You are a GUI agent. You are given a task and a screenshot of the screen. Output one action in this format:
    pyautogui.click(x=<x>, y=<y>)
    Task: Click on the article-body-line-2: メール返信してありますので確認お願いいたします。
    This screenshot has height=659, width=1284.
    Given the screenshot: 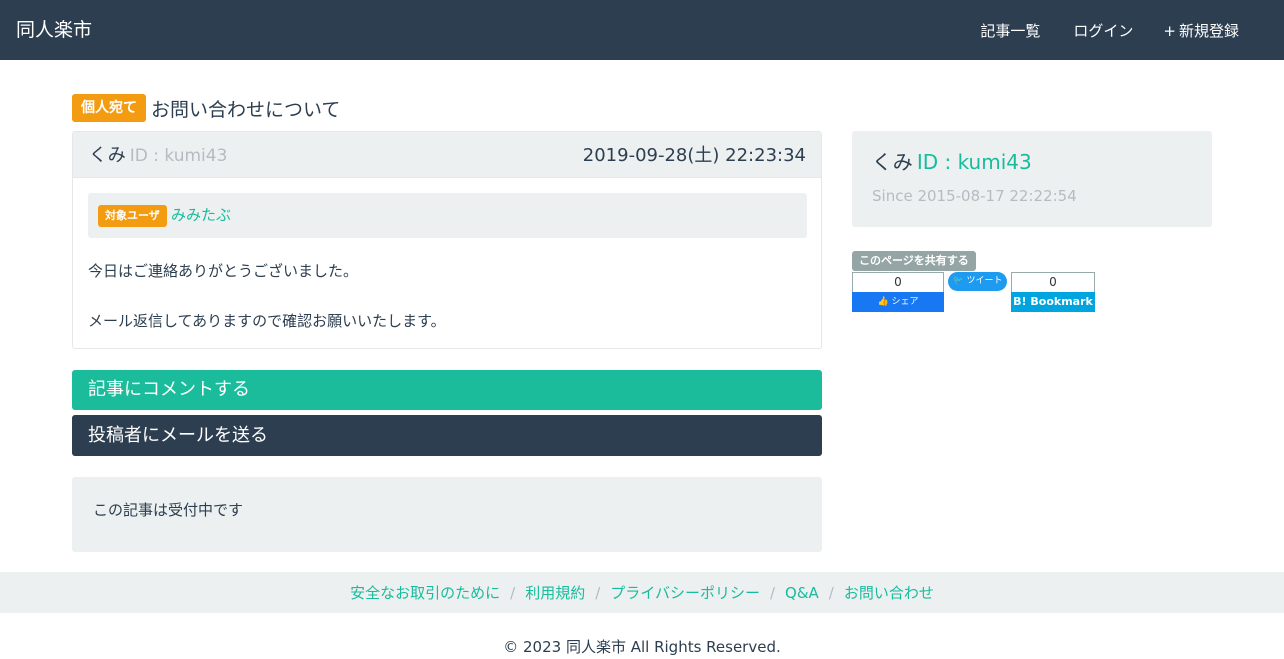 What is the action you would take?
    pyautogui.click(x=267, y=321)
    